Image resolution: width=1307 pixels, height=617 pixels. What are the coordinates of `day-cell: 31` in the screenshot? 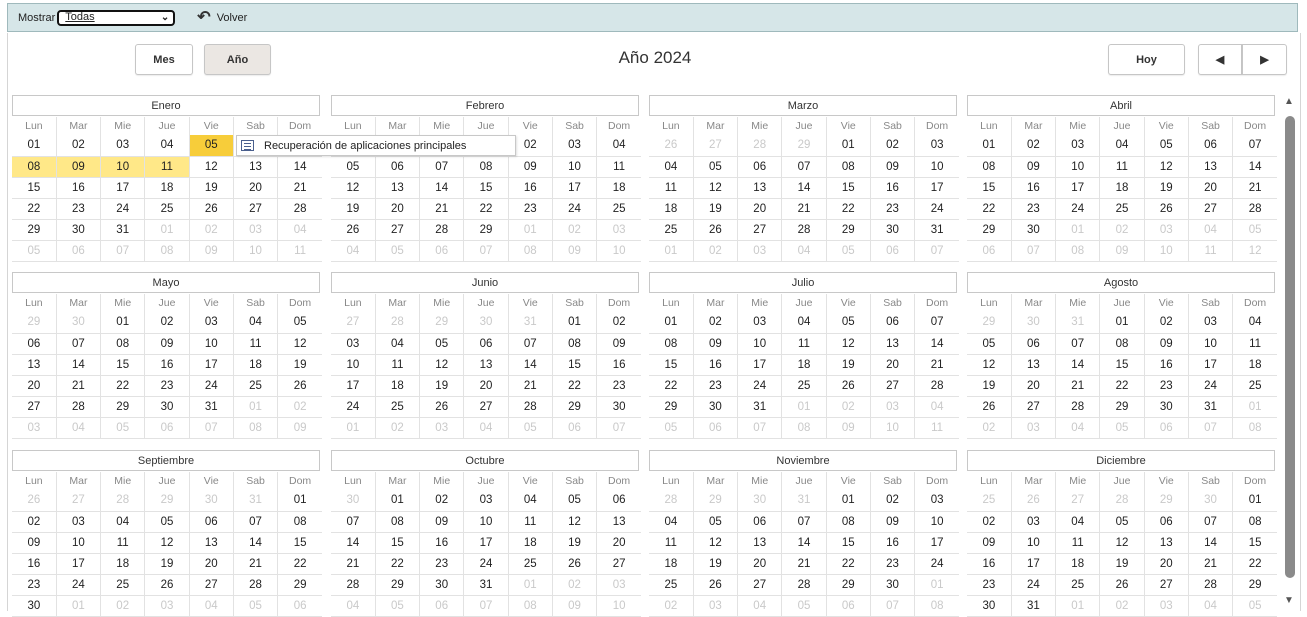 It's located at (486, 585).